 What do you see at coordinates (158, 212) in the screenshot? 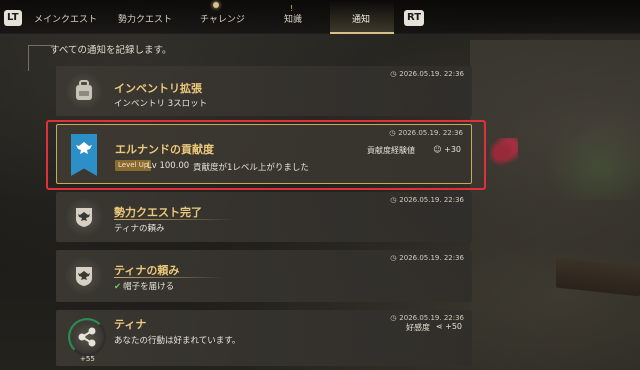
I see `notification-title: 勢力クエスト完了` at bounding box center [158, 212].